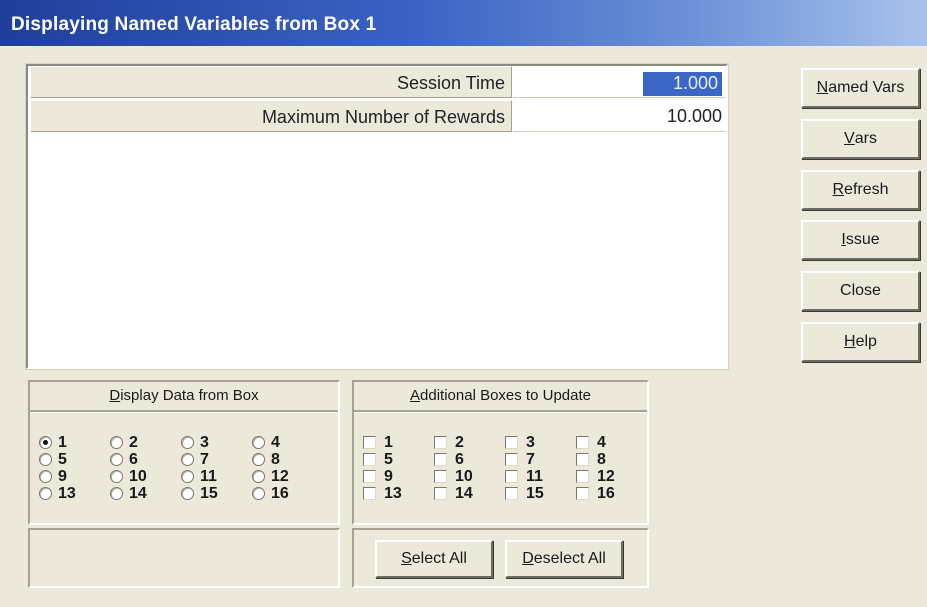  Describe the element at coordinates (469, 442) in the screenshot. I see `box-checkbox-2: 2` at that location.